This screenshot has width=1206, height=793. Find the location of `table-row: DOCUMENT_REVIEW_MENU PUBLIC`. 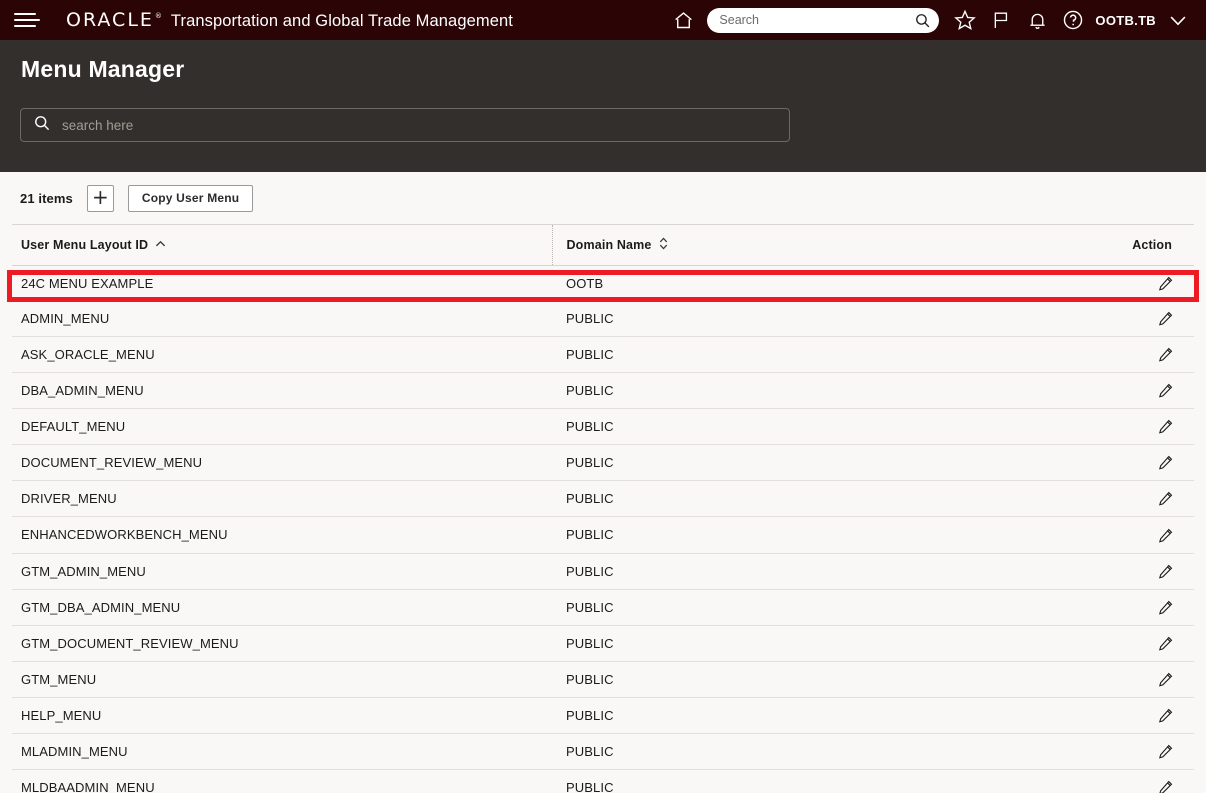

table-row: DOCUMENT_REVIEW_MENU PUBLIC is located at coordinates (603, 463).